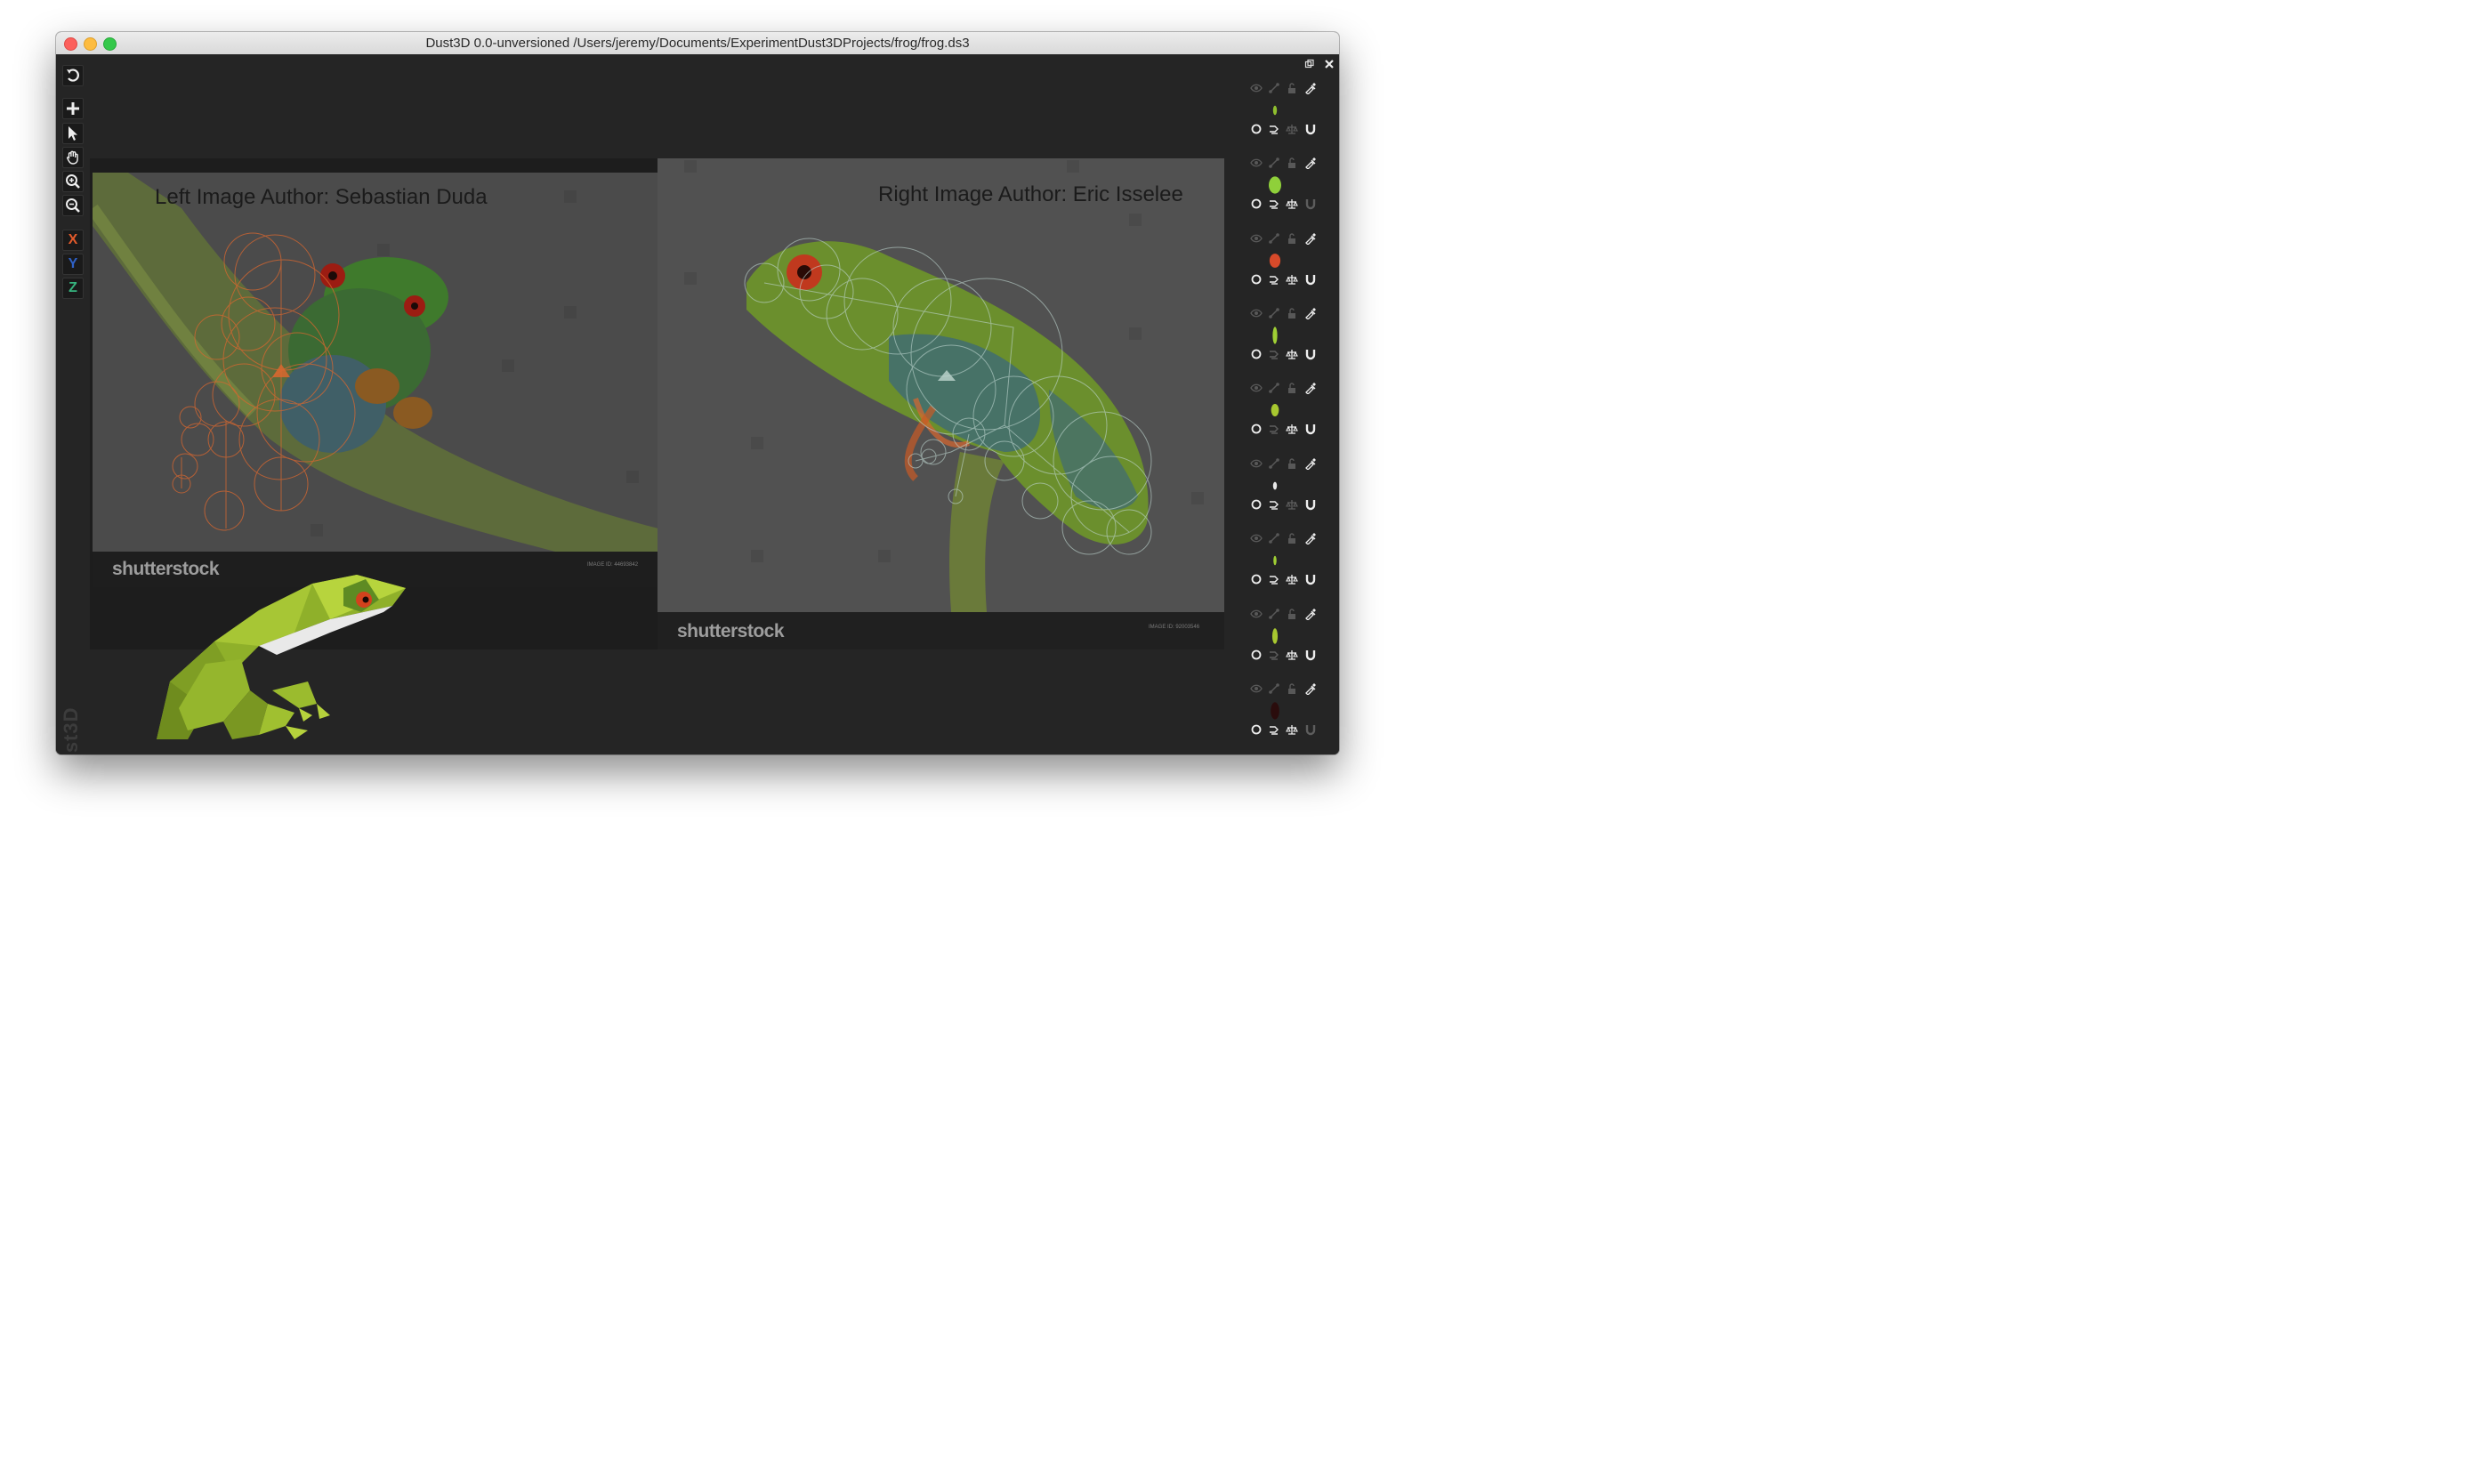 The width and height of the screenshot is (2477, 1484). Describe the element at coordinates (73, 288) in the screenshot. I see `z-axis-lock-button: Z` at that location.